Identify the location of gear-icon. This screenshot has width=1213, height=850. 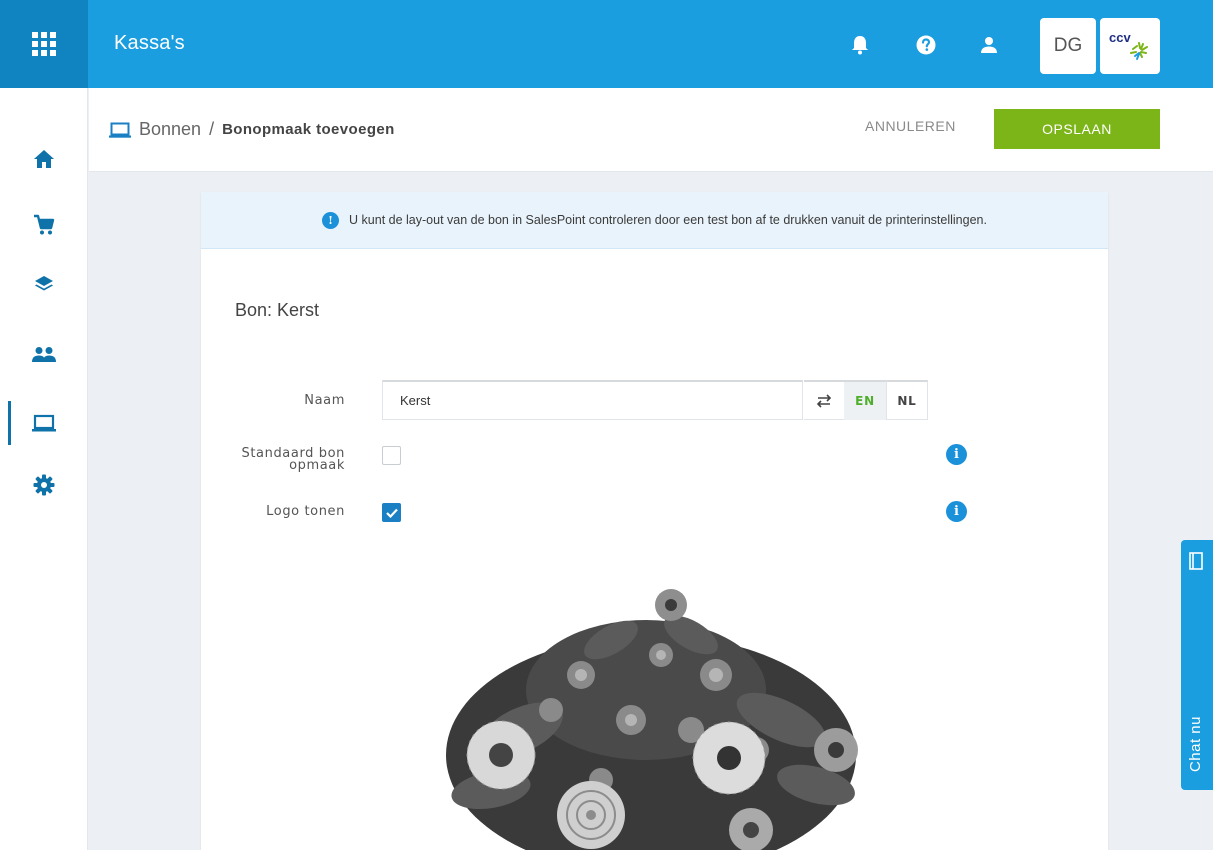
(44, 485).